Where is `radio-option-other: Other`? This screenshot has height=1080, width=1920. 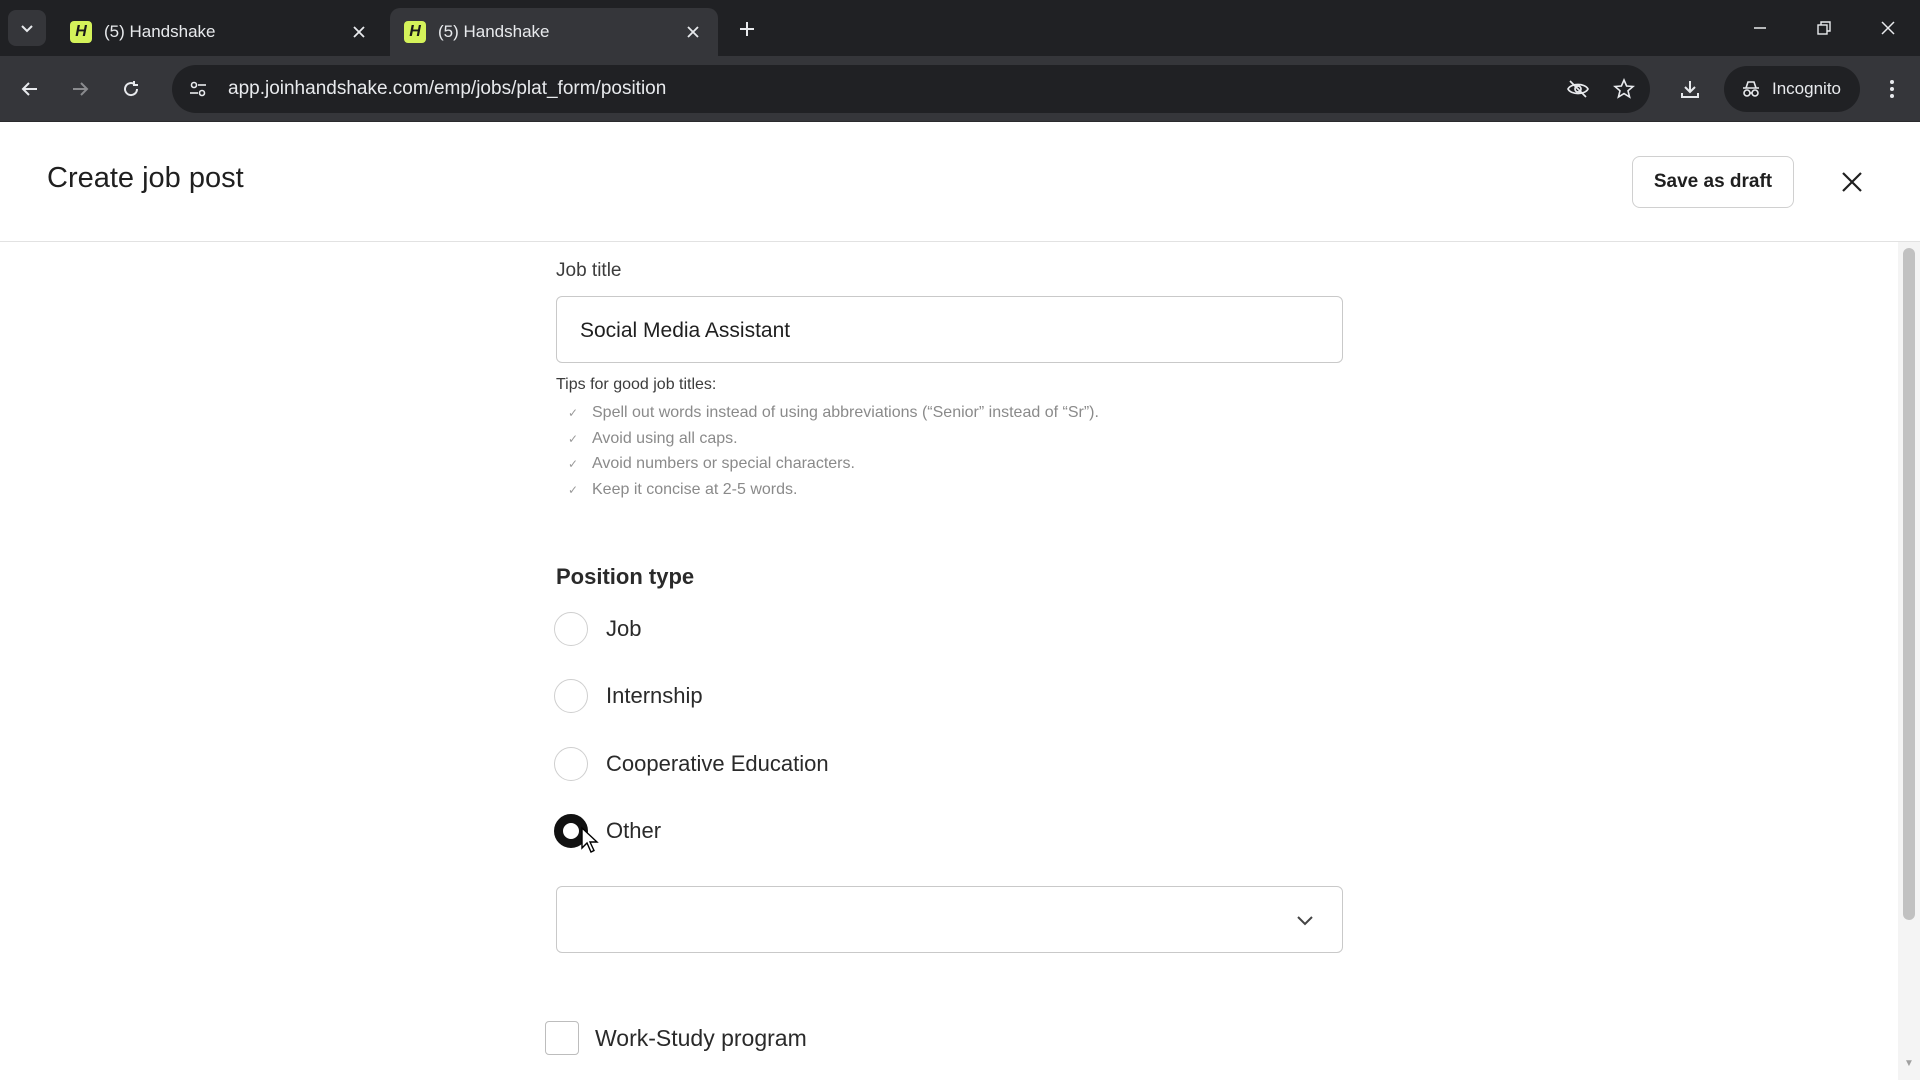 radio-option-other: Other is located at coordinates (607, 831).